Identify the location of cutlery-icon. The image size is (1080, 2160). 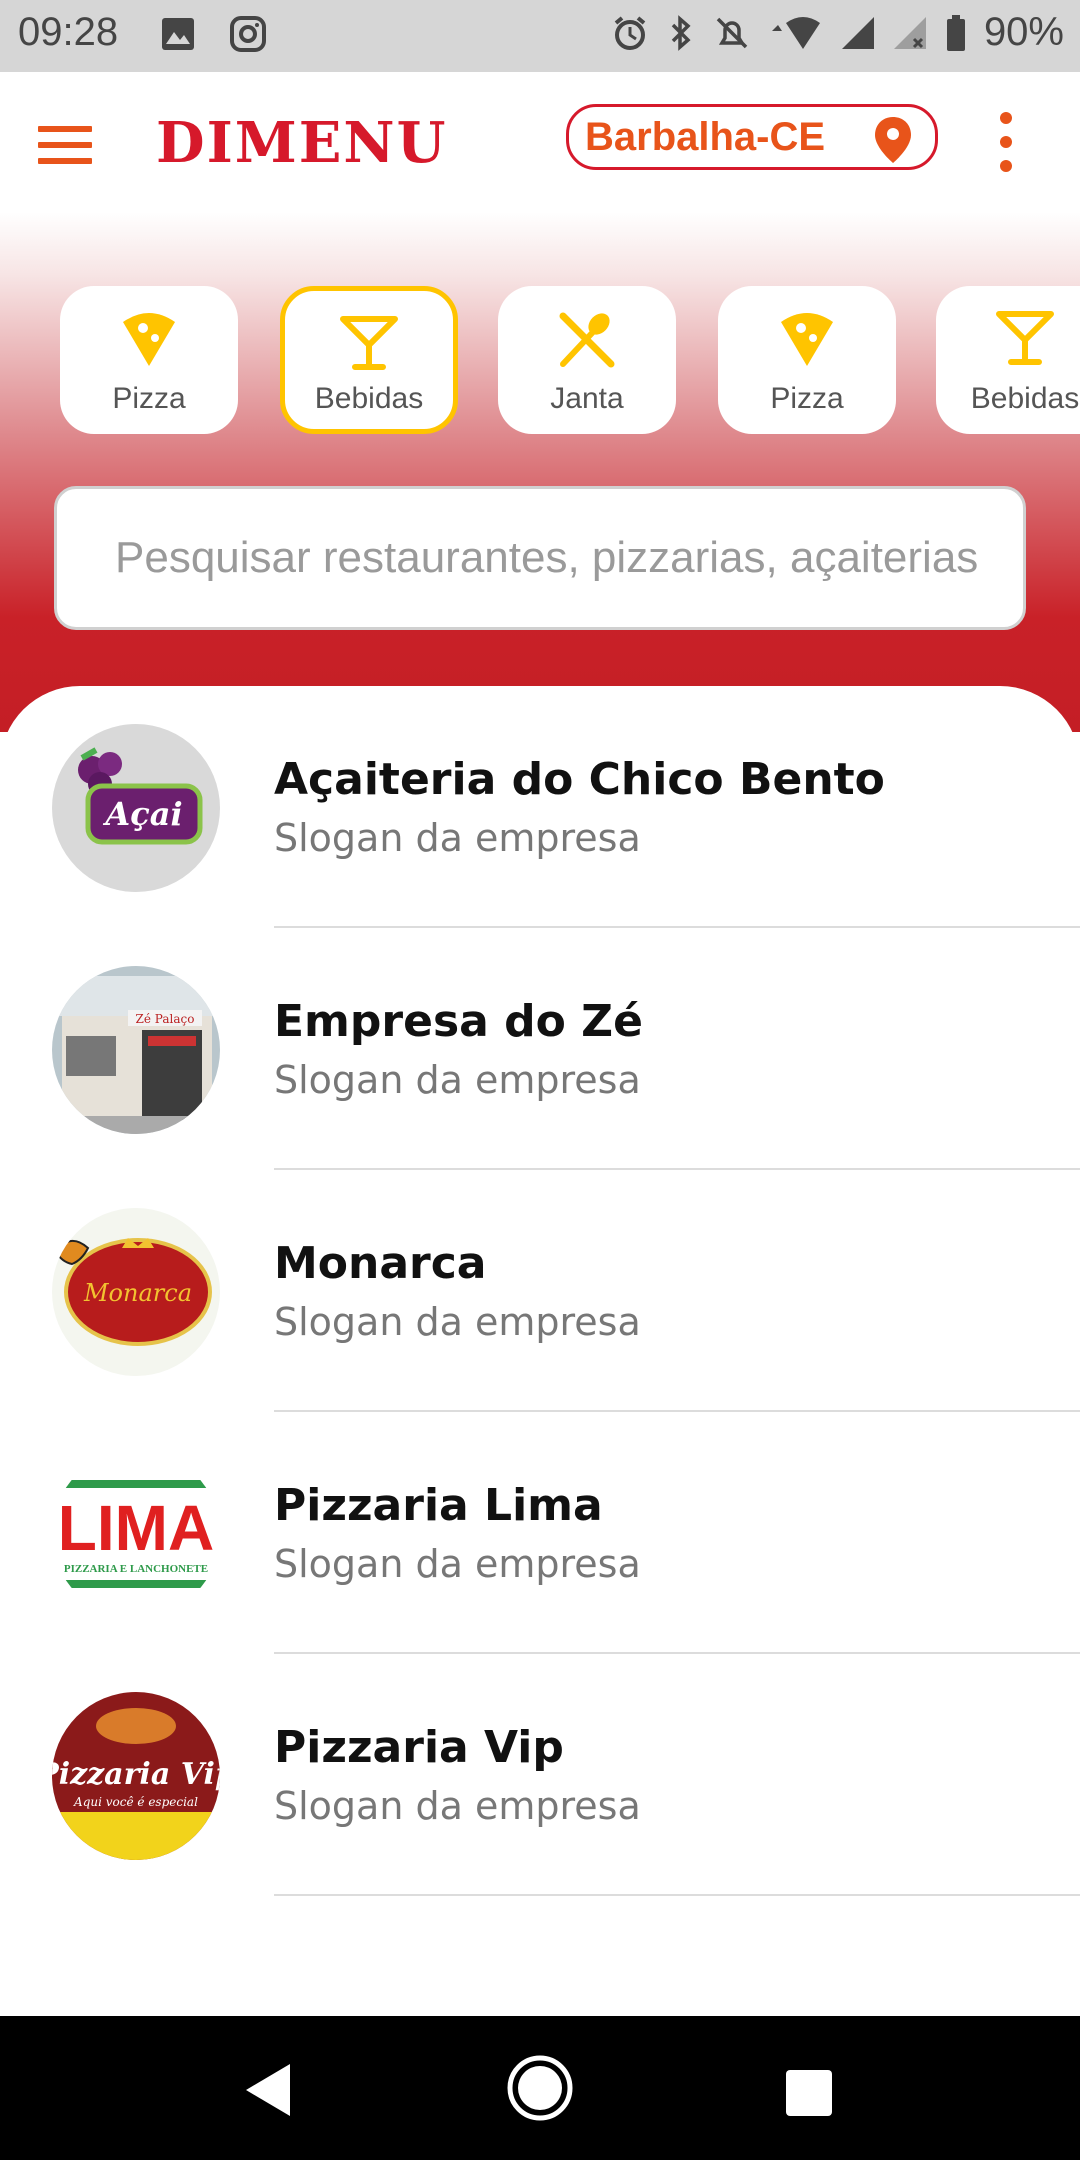
(587, 340).